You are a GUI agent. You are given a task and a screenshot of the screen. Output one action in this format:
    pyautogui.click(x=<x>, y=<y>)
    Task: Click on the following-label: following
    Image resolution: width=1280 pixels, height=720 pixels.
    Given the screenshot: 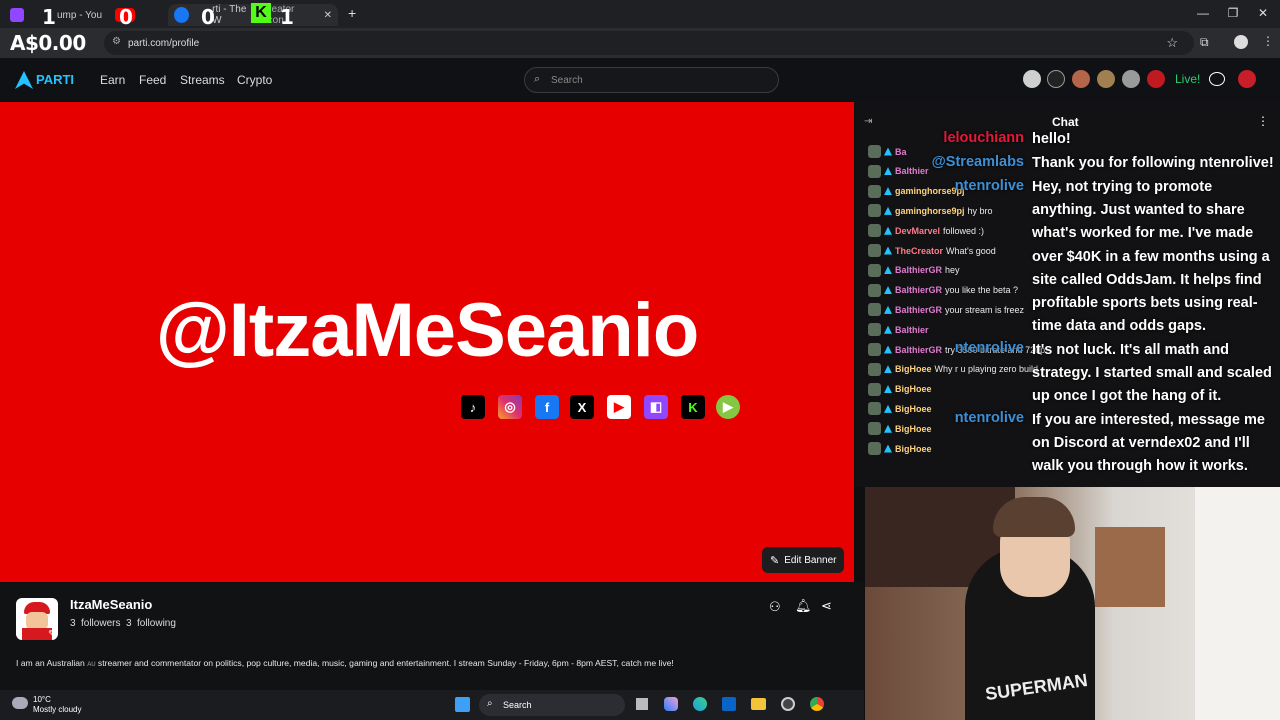 What is the action you would take?
    pyautogui.click(x=156, y=623)
    